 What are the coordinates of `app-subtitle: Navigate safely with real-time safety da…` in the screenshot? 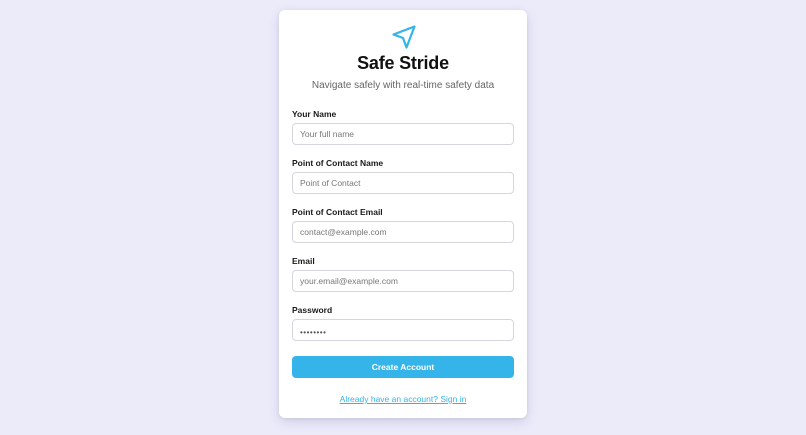 It's located at (403, 85).